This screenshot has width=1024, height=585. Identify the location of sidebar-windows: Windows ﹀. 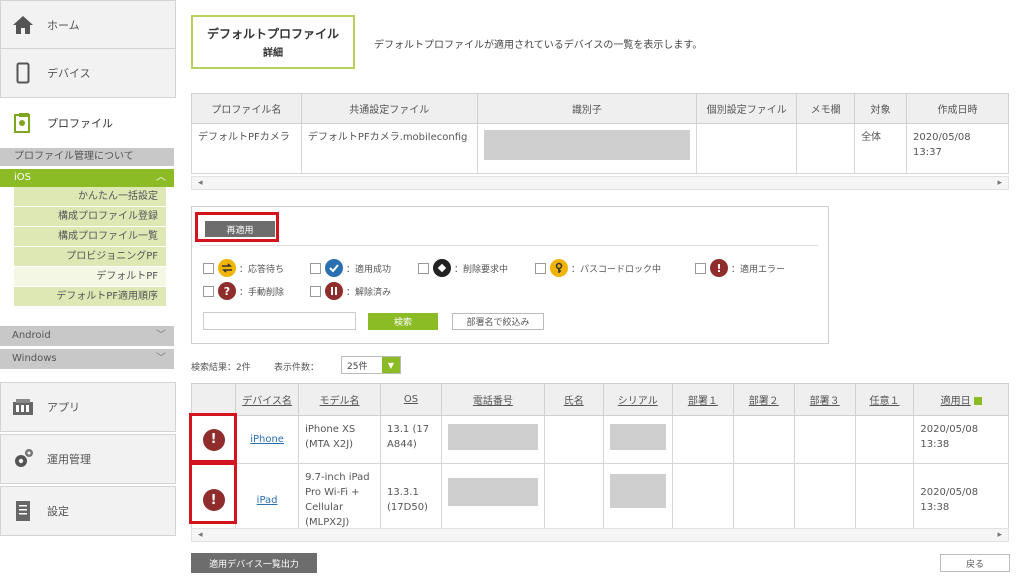
(87, 359).